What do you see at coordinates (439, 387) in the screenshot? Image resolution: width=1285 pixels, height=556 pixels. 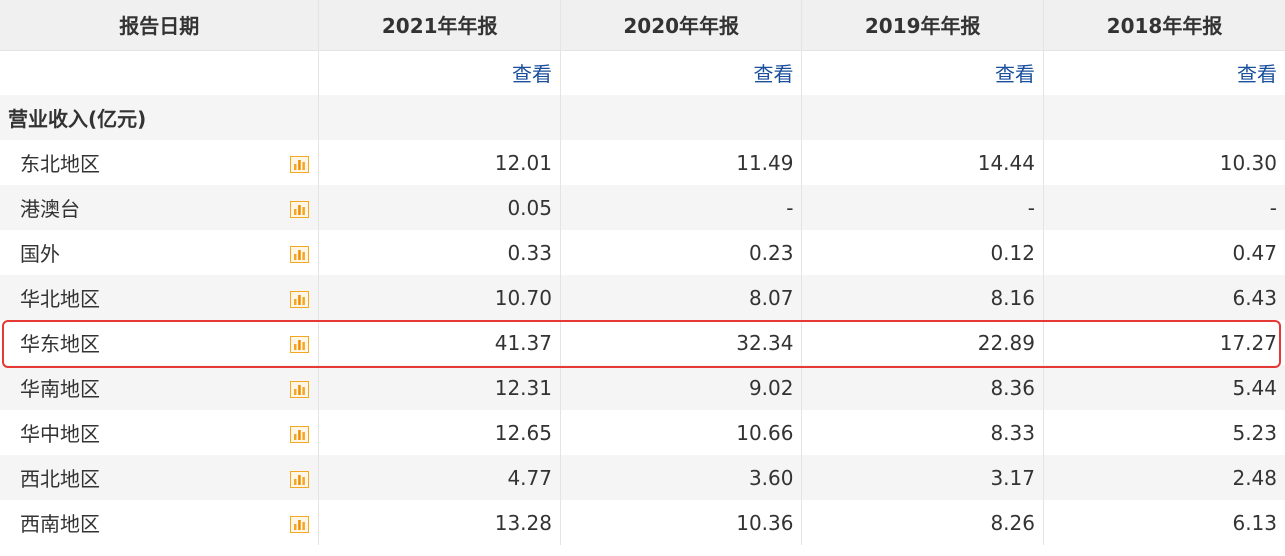 I see `value-cell: 12.31` at bounding box center [439, 387].